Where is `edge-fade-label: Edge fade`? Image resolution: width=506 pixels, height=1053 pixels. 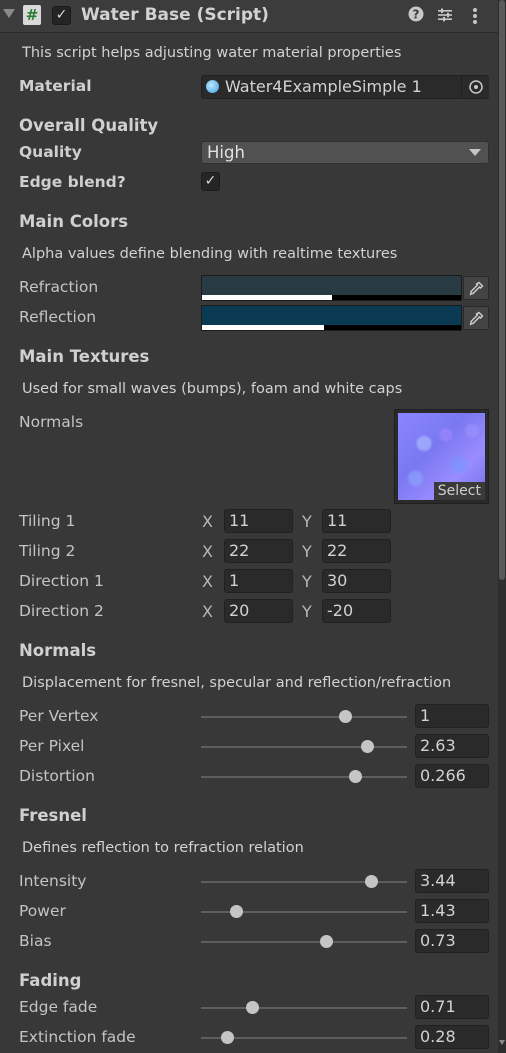
edge-fade-label: Edge fade is located at coordinates (58, 1007).